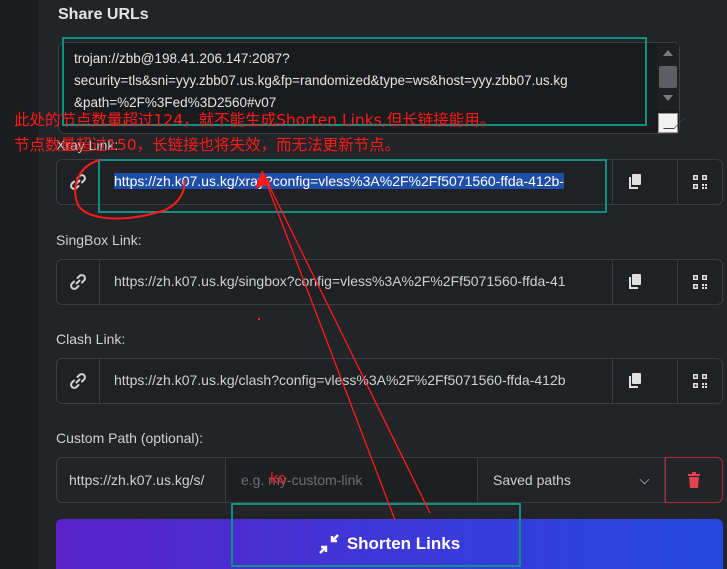 The width and height of the screenshot is (727, 569). I want to click on scroll-down-arrow-icon, so click(668, 98).